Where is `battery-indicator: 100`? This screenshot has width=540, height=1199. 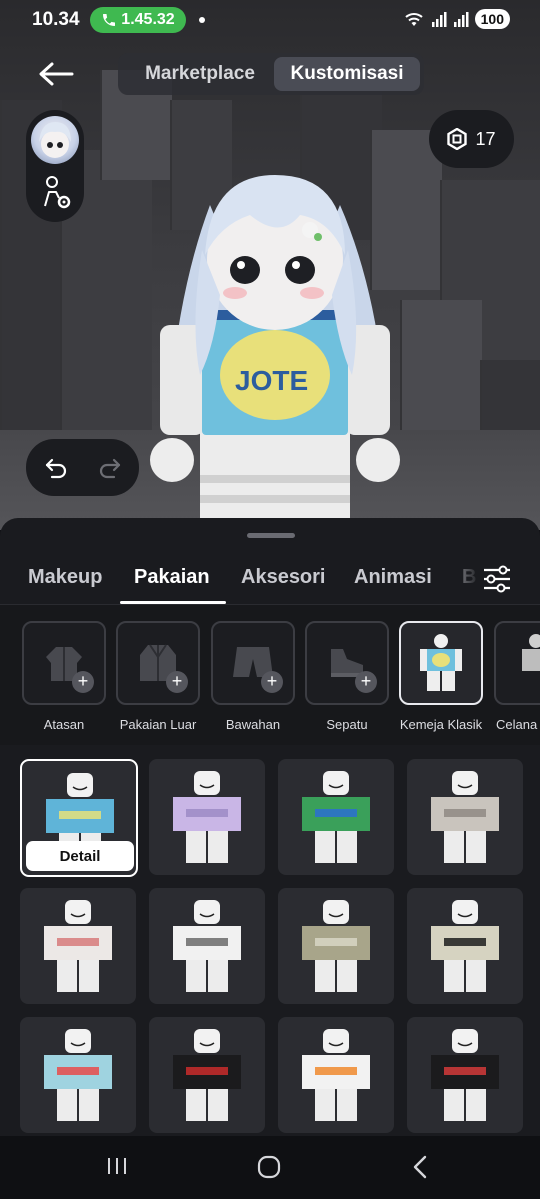
battery-indicator: 100 is located at coordinates (492, 19).